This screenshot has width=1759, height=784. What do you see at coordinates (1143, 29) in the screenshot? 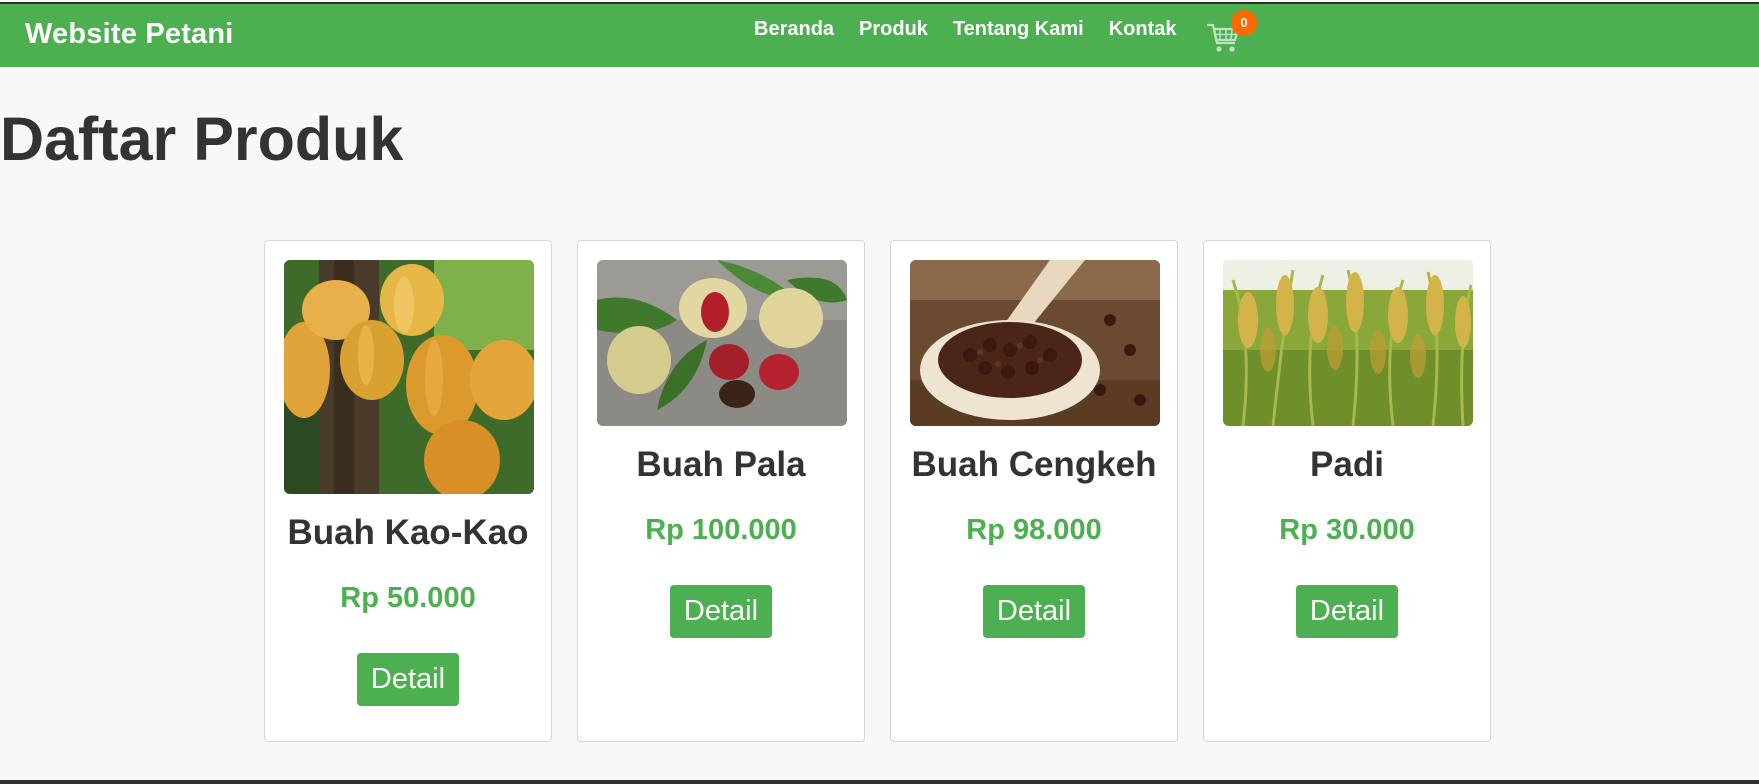
I see `nav-link-kontak: Kontak` at bounding box center [1143, 29].